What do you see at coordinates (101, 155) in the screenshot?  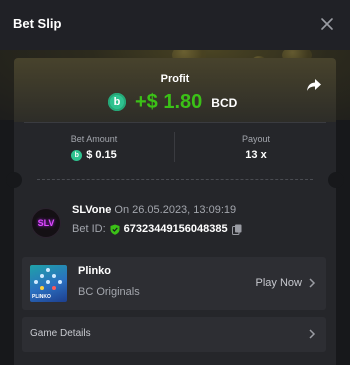 I see `bet-amount-value: $ 0.15` at bounding box center [101, 155].